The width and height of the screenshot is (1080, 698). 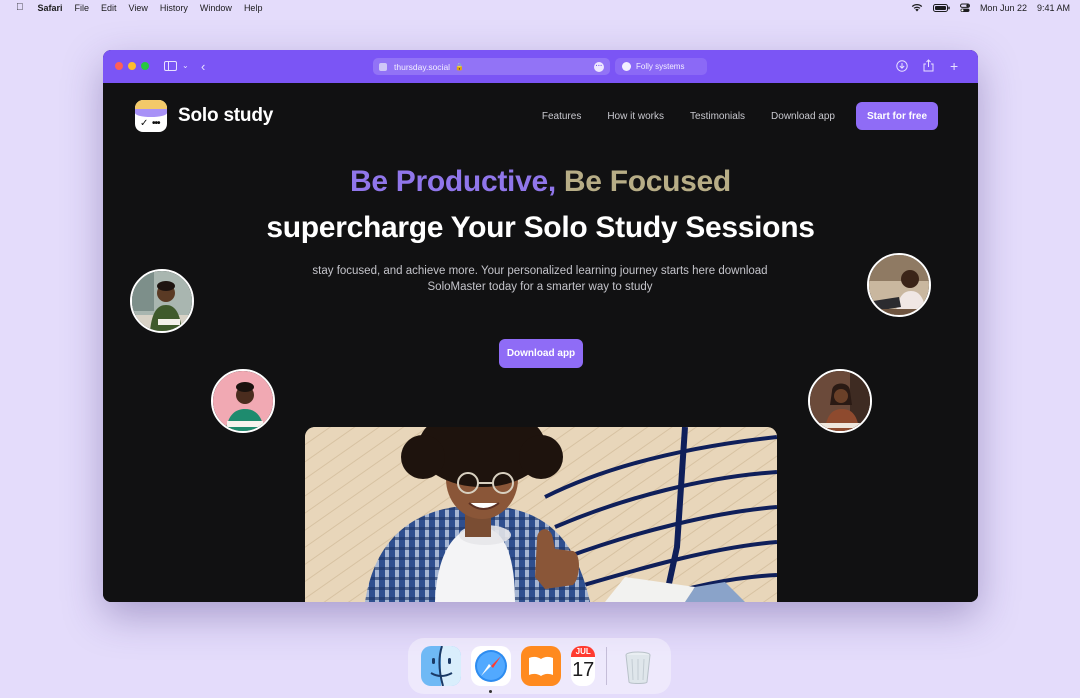 What do you see at coordinates (896, 116) in the screenshot?
I see `start-for-free-button: Start for free` at bounding box center [896, 116].